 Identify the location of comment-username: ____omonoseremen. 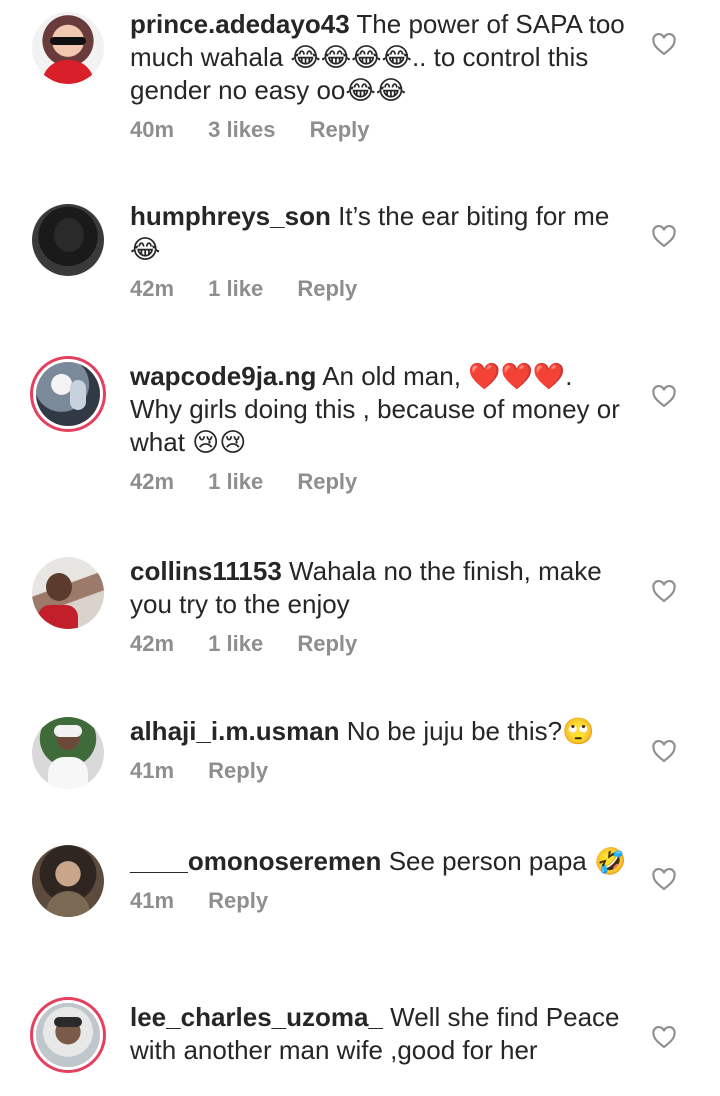
(255, 861).